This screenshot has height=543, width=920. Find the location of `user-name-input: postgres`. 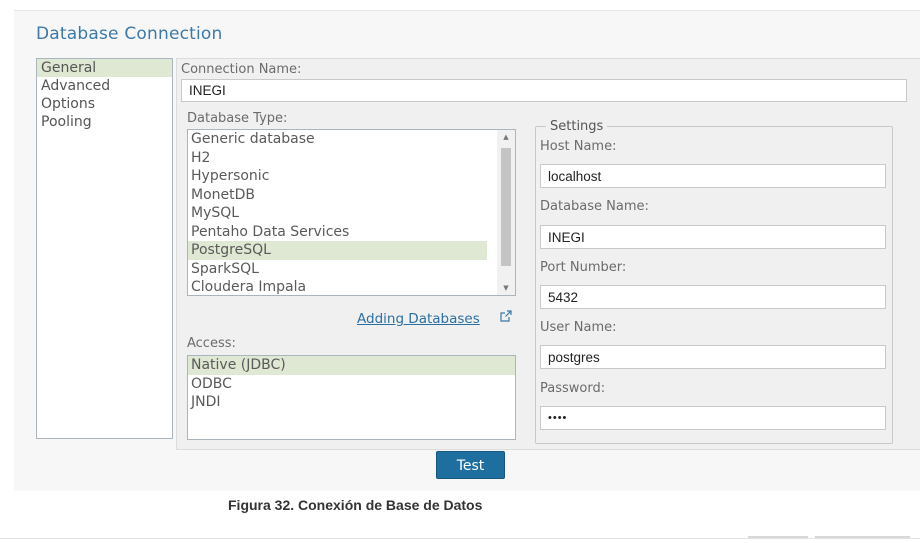

user-name-input: postgres is located at coordinates (713, 357).